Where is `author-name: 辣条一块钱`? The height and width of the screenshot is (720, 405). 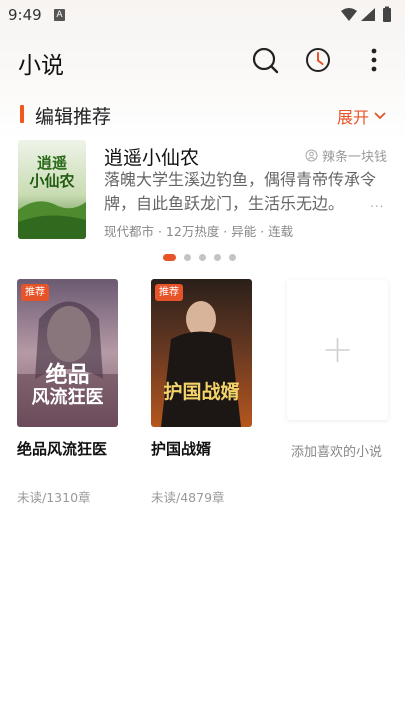 author-name: 辣条一块钱 is located at coordinates (354, 157).